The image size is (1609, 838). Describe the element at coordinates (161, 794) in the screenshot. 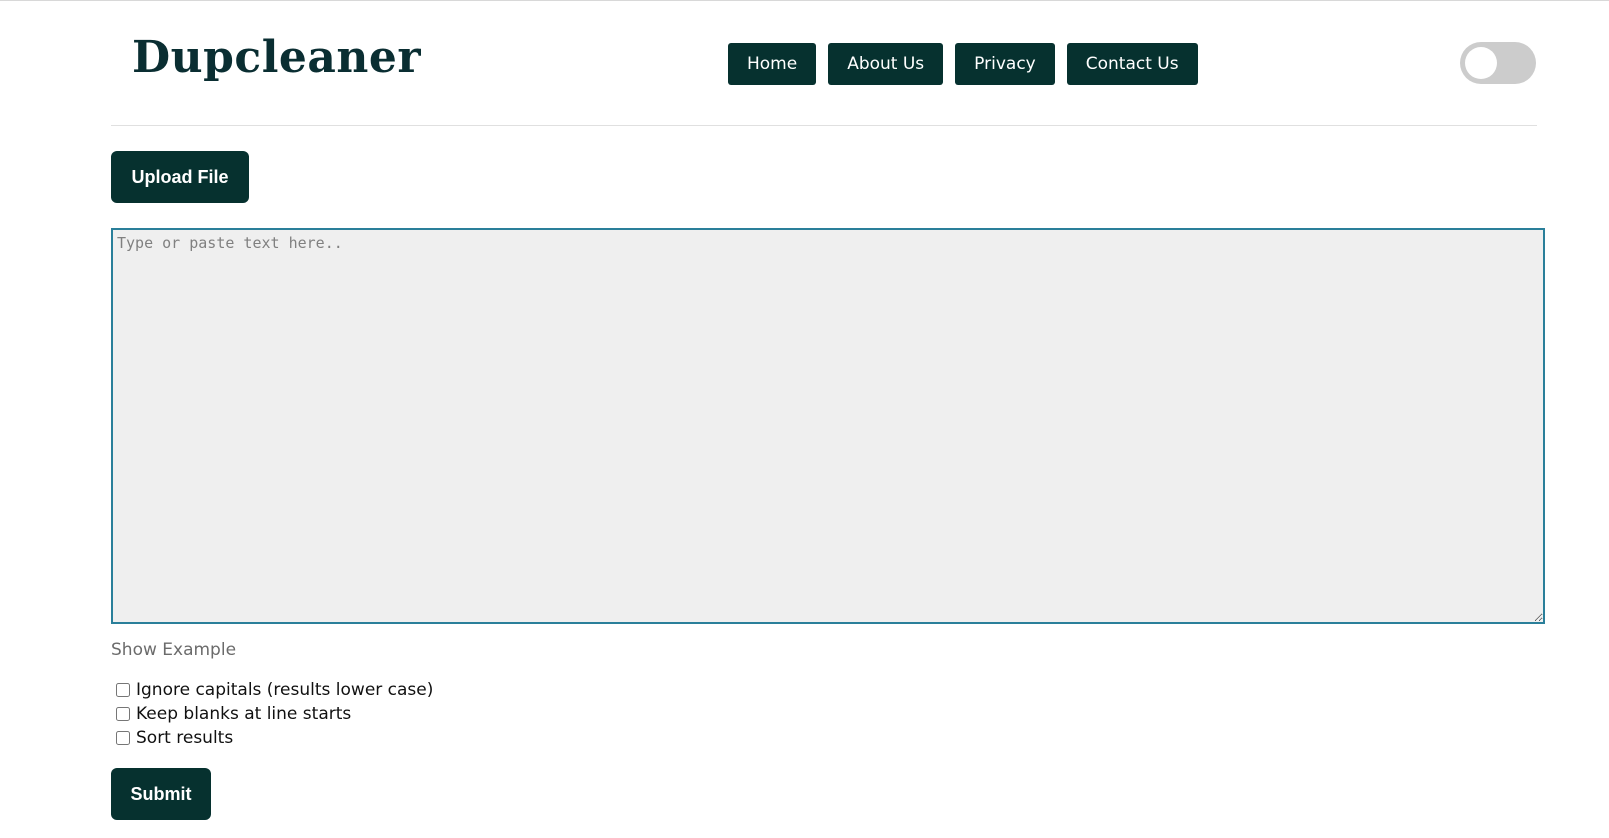

I see `submit-button: Submit` at that location.